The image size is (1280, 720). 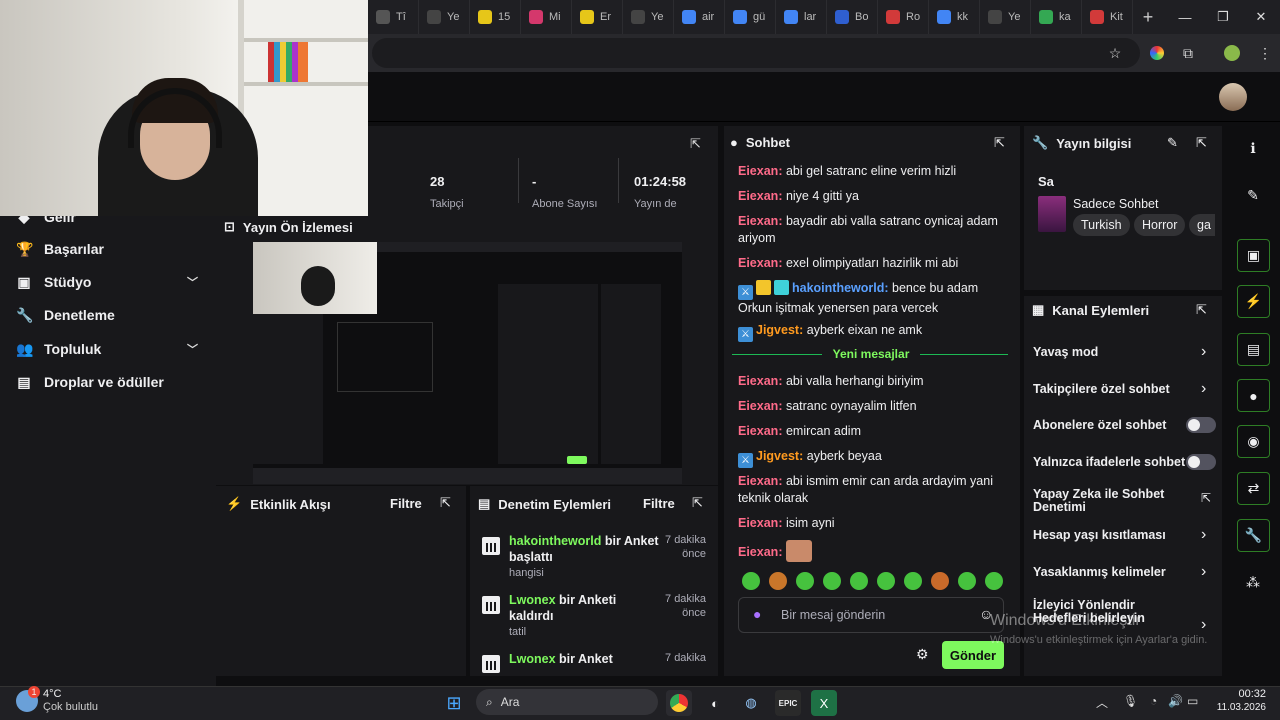 I want to click on edit-icon: ✎, so click(x=1253, y=195).